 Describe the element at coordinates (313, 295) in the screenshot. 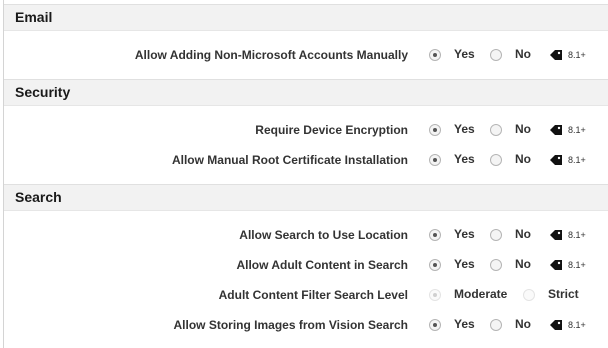

I see `setting-label: Adult Content Filter Search Level` at that location.